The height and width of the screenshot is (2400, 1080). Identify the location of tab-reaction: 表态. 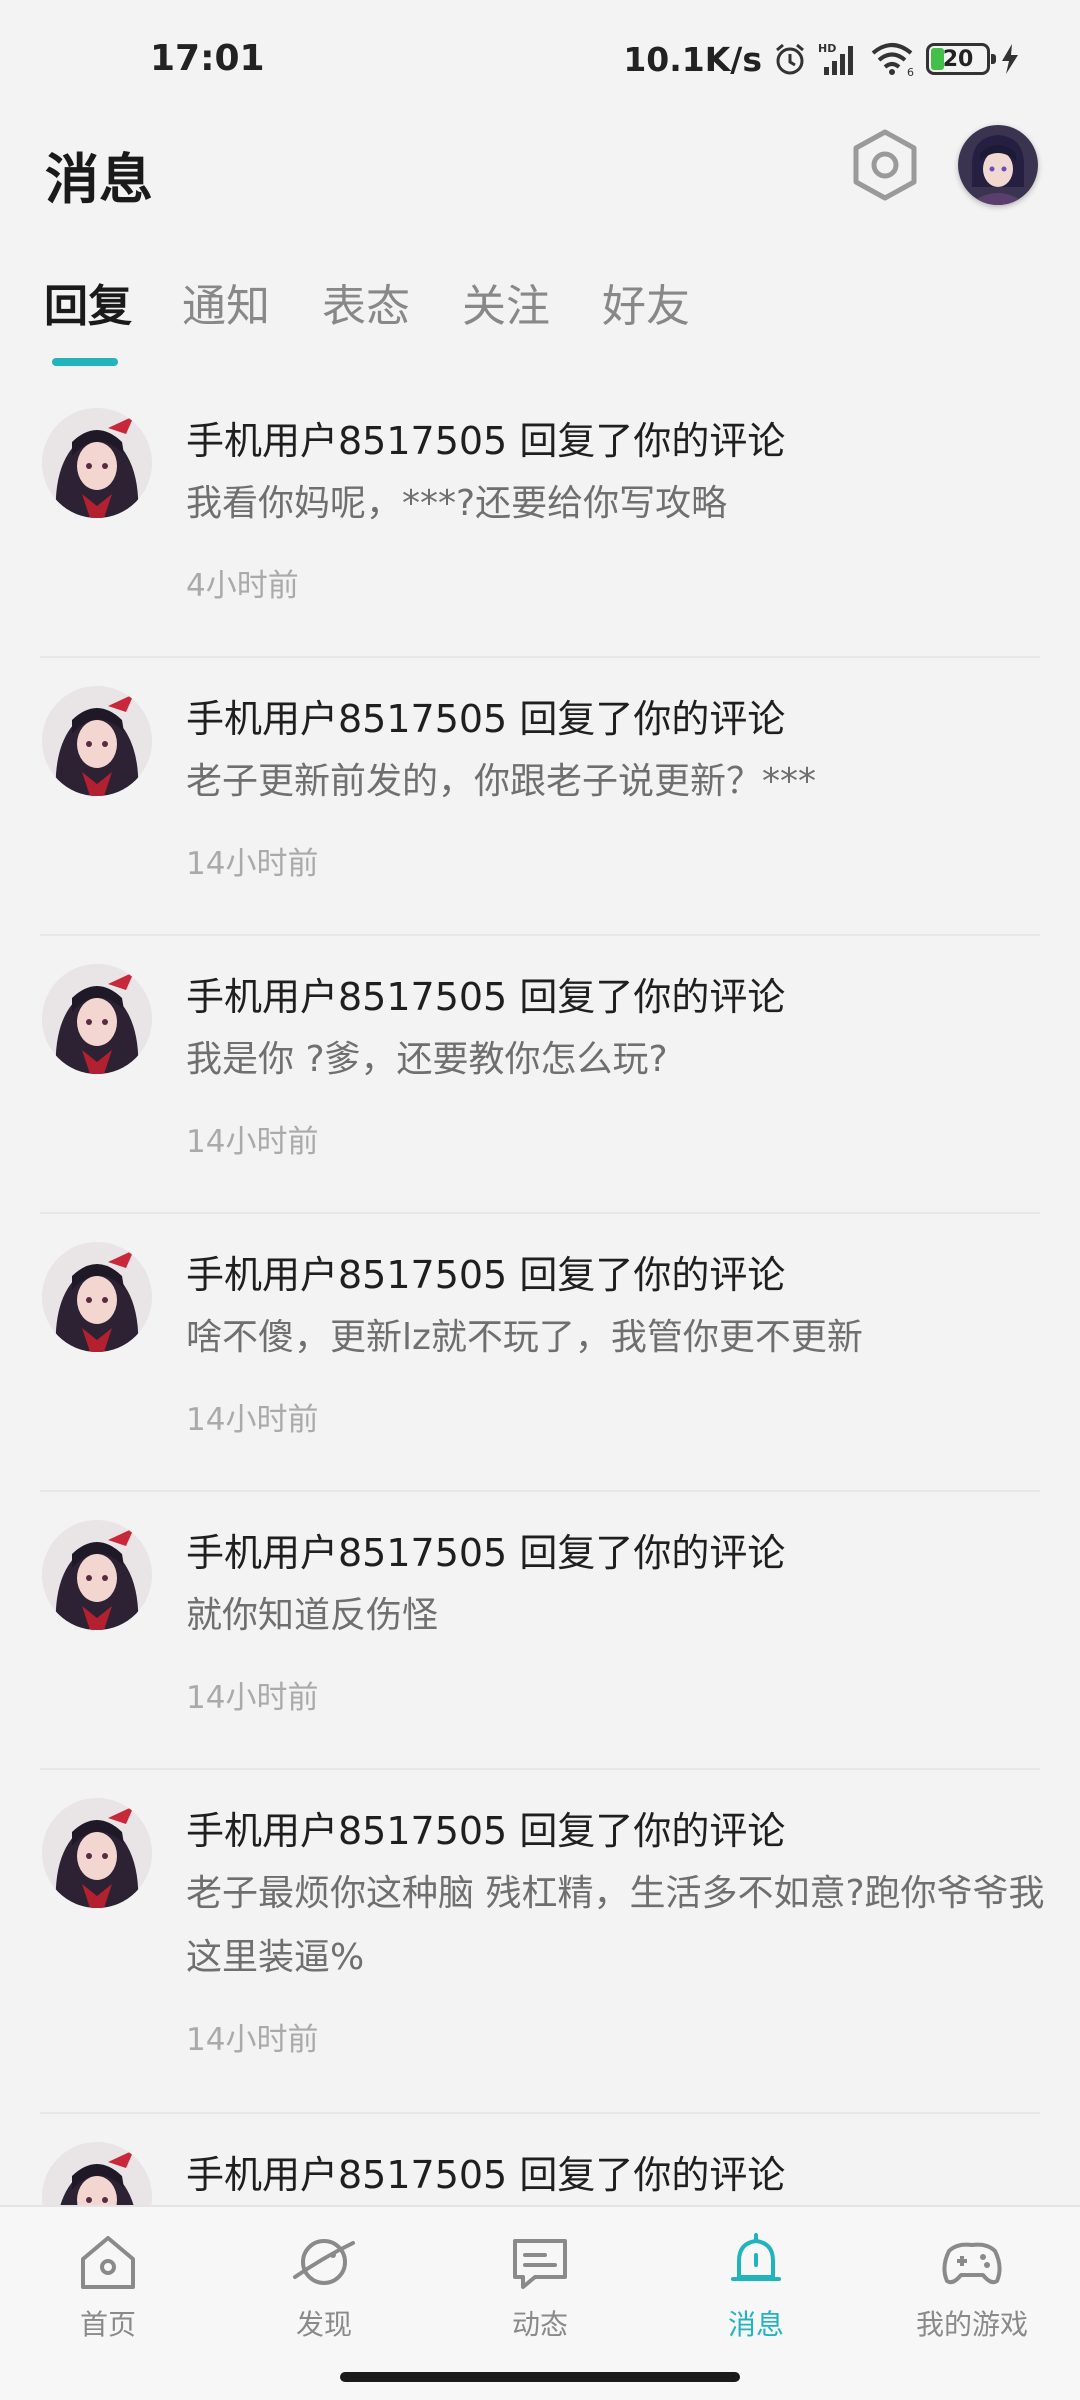
(366, 302).